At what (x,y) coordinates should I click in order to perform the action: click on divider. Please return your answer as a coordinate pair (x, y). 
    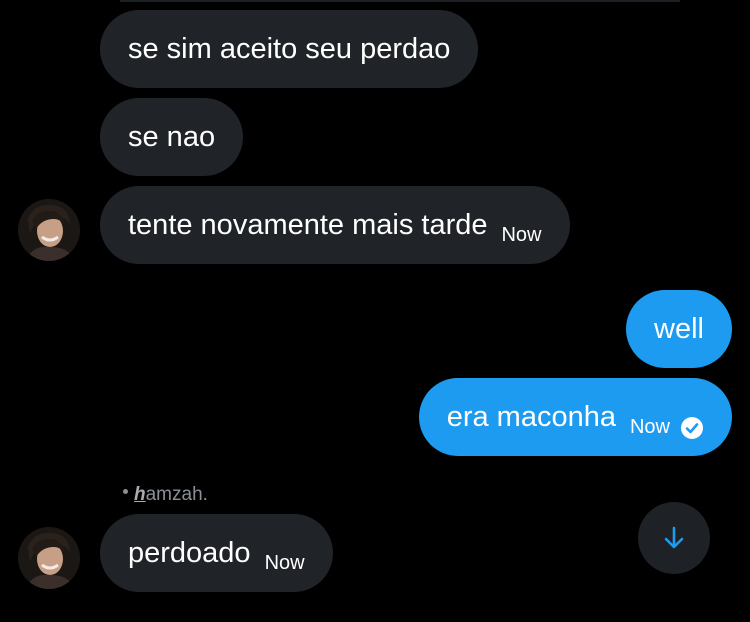
    Looking at the image, I should click on (400, 1).